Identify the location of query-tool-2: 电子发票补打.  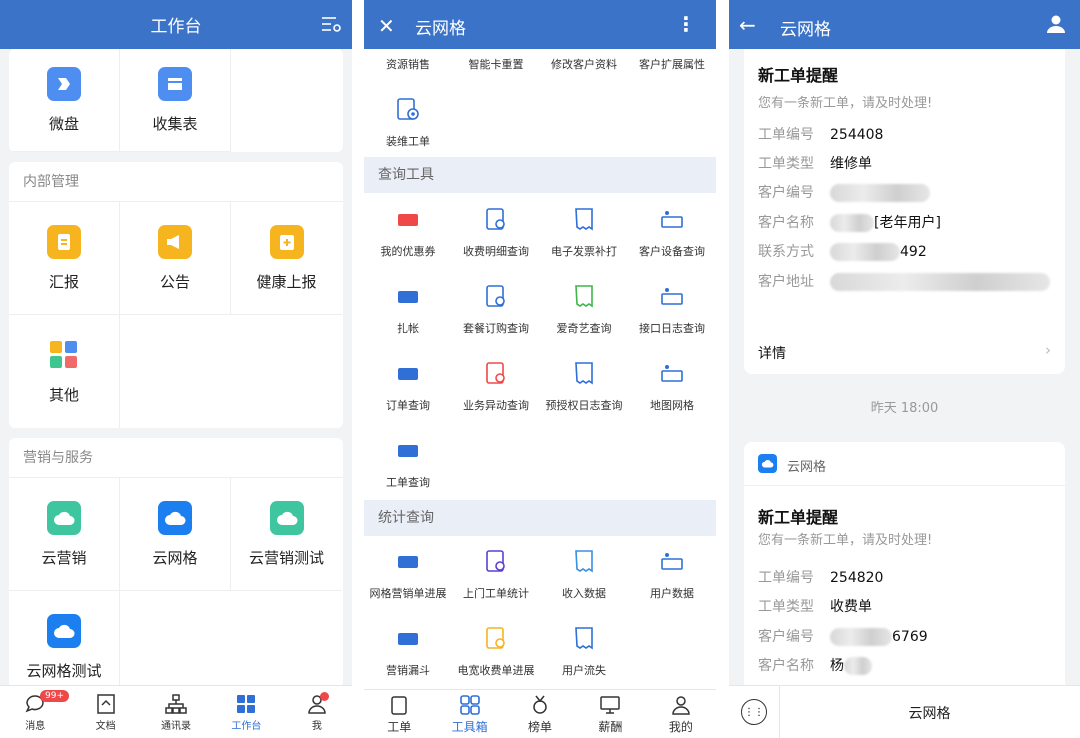
(584, 232).